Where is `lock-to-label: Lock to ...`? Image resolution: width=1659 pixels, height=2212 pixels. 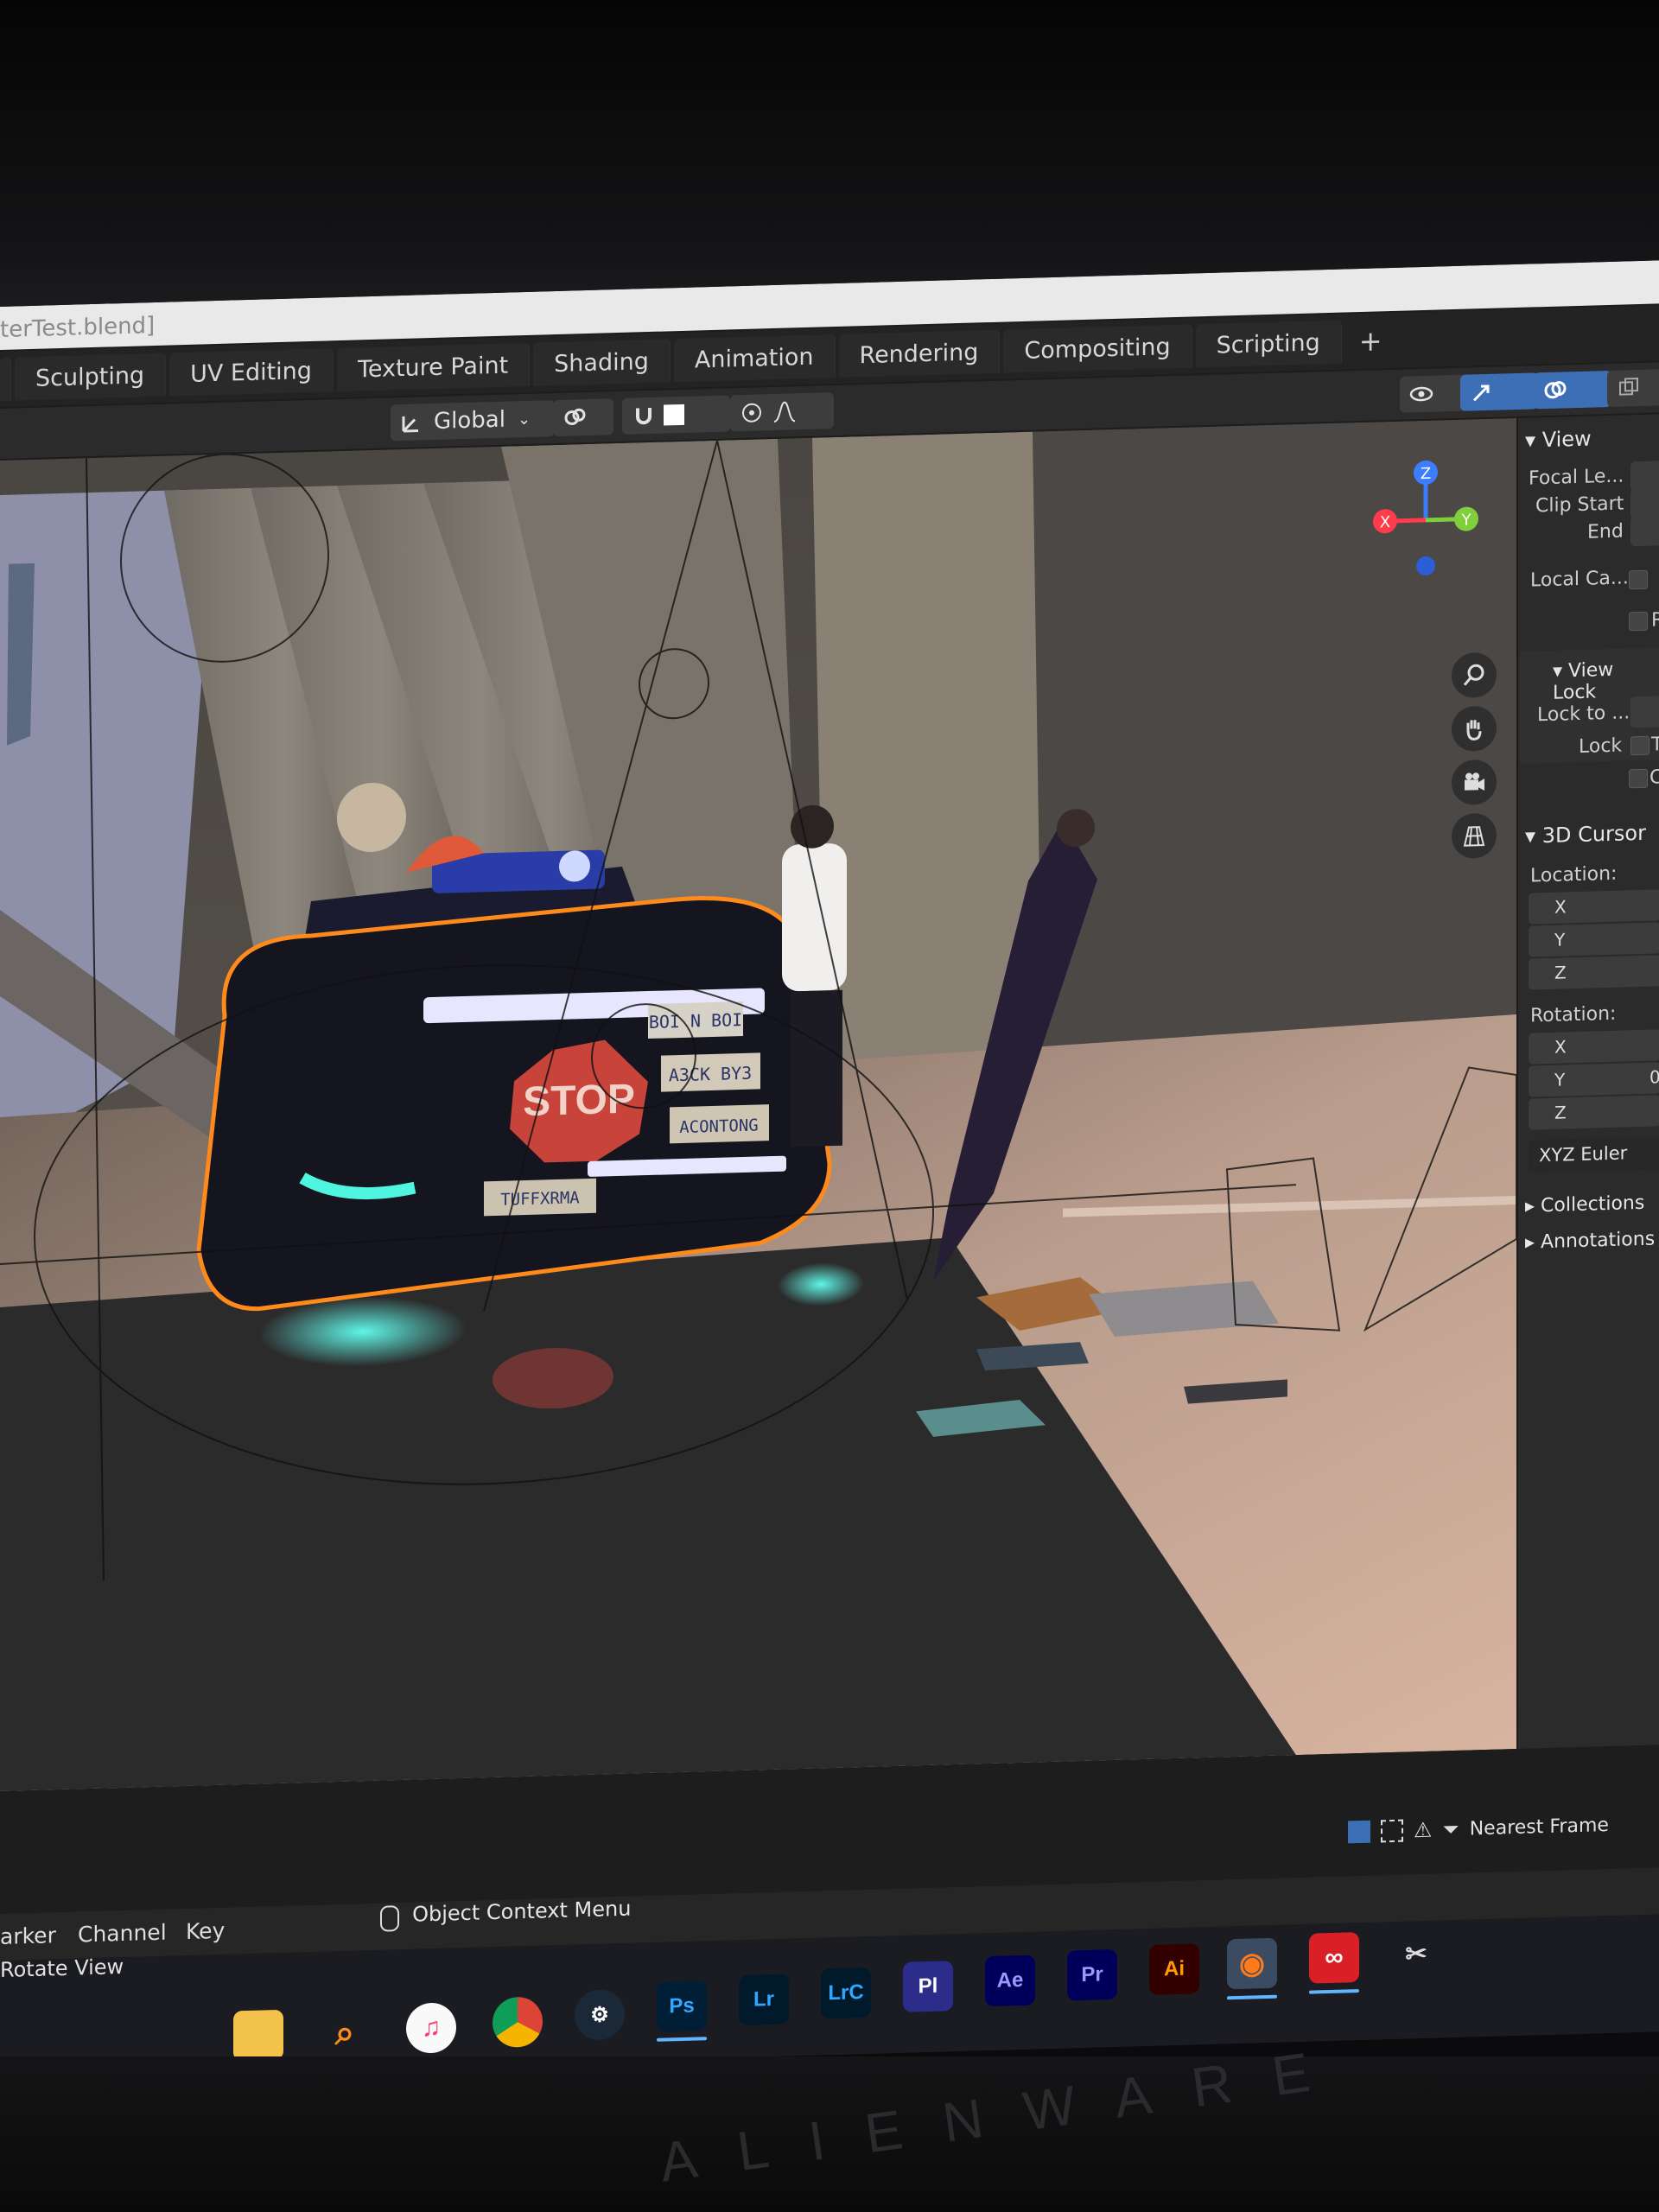
lock-to-label: Lock to ... is located at coordinates (1583, 714).